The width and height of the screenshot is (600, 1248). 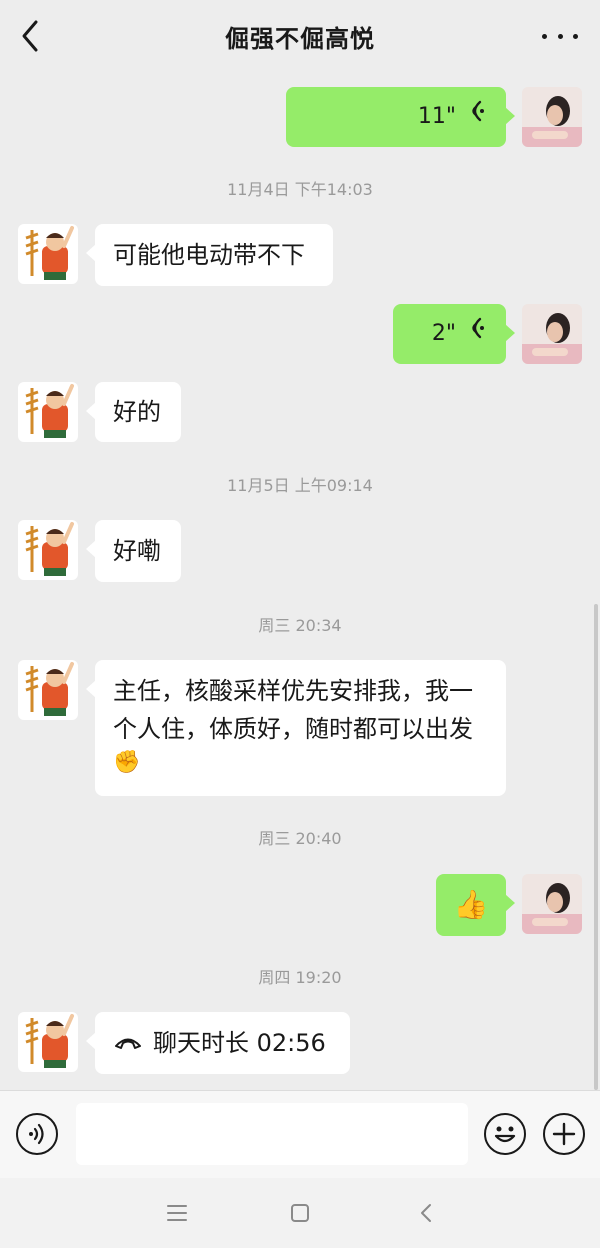 What do you see at coordinates (128, 1043) in the screenshot?
I see `phone-hangup-icon` at bounding box center [128, 1043].